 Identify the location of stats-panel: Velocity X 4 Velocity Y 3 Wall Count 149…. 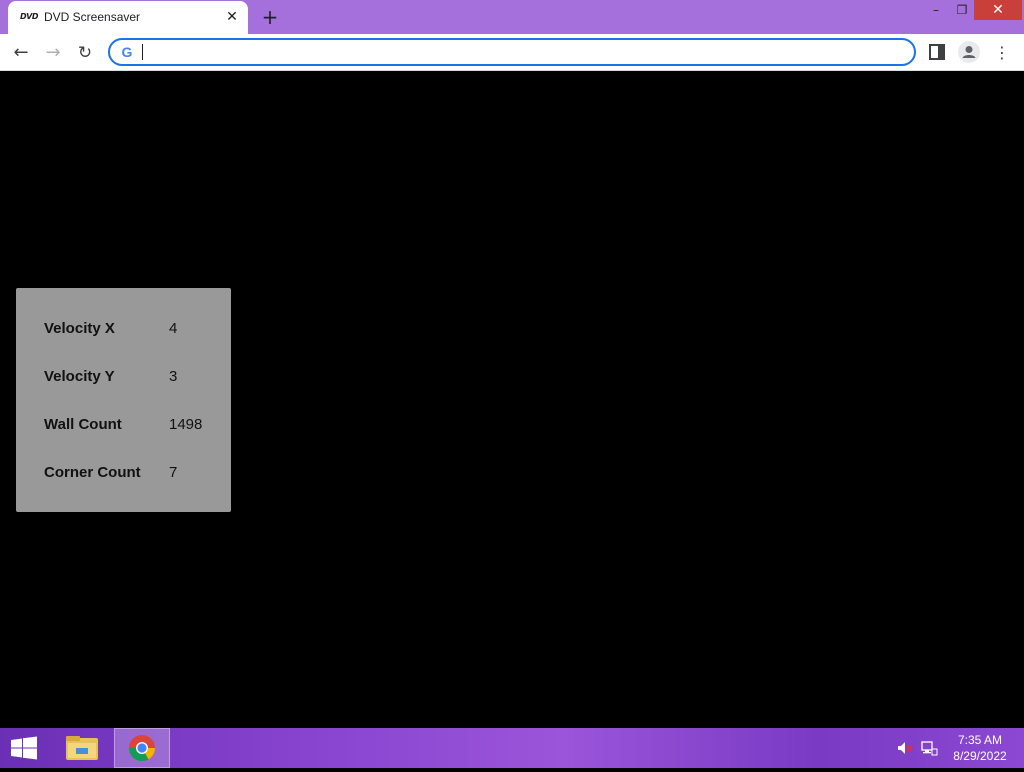
(123, 400).